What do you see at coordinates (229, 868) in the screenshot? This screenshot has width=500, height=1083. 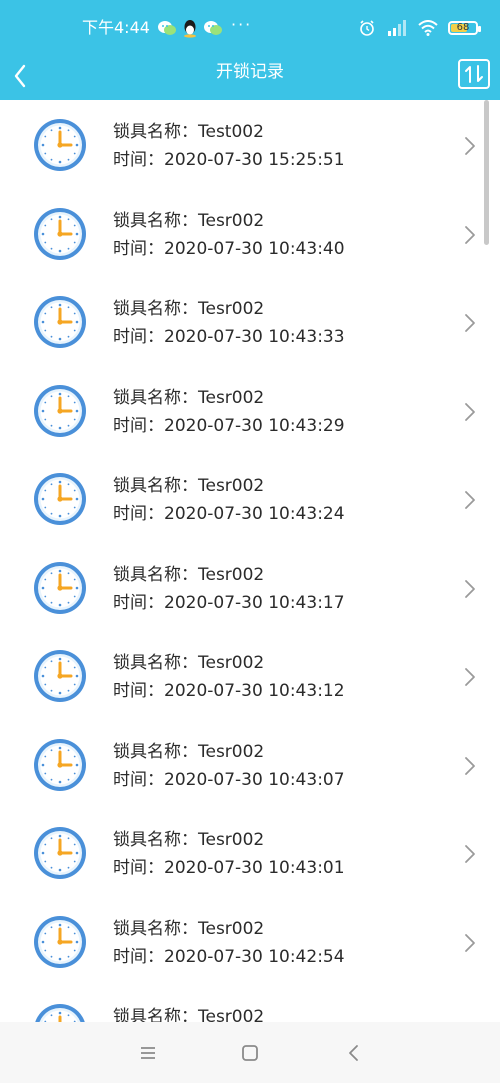 I see `unlock-time: 时间：2020-07-30 10:43:01` at bounding box center [229, 868].